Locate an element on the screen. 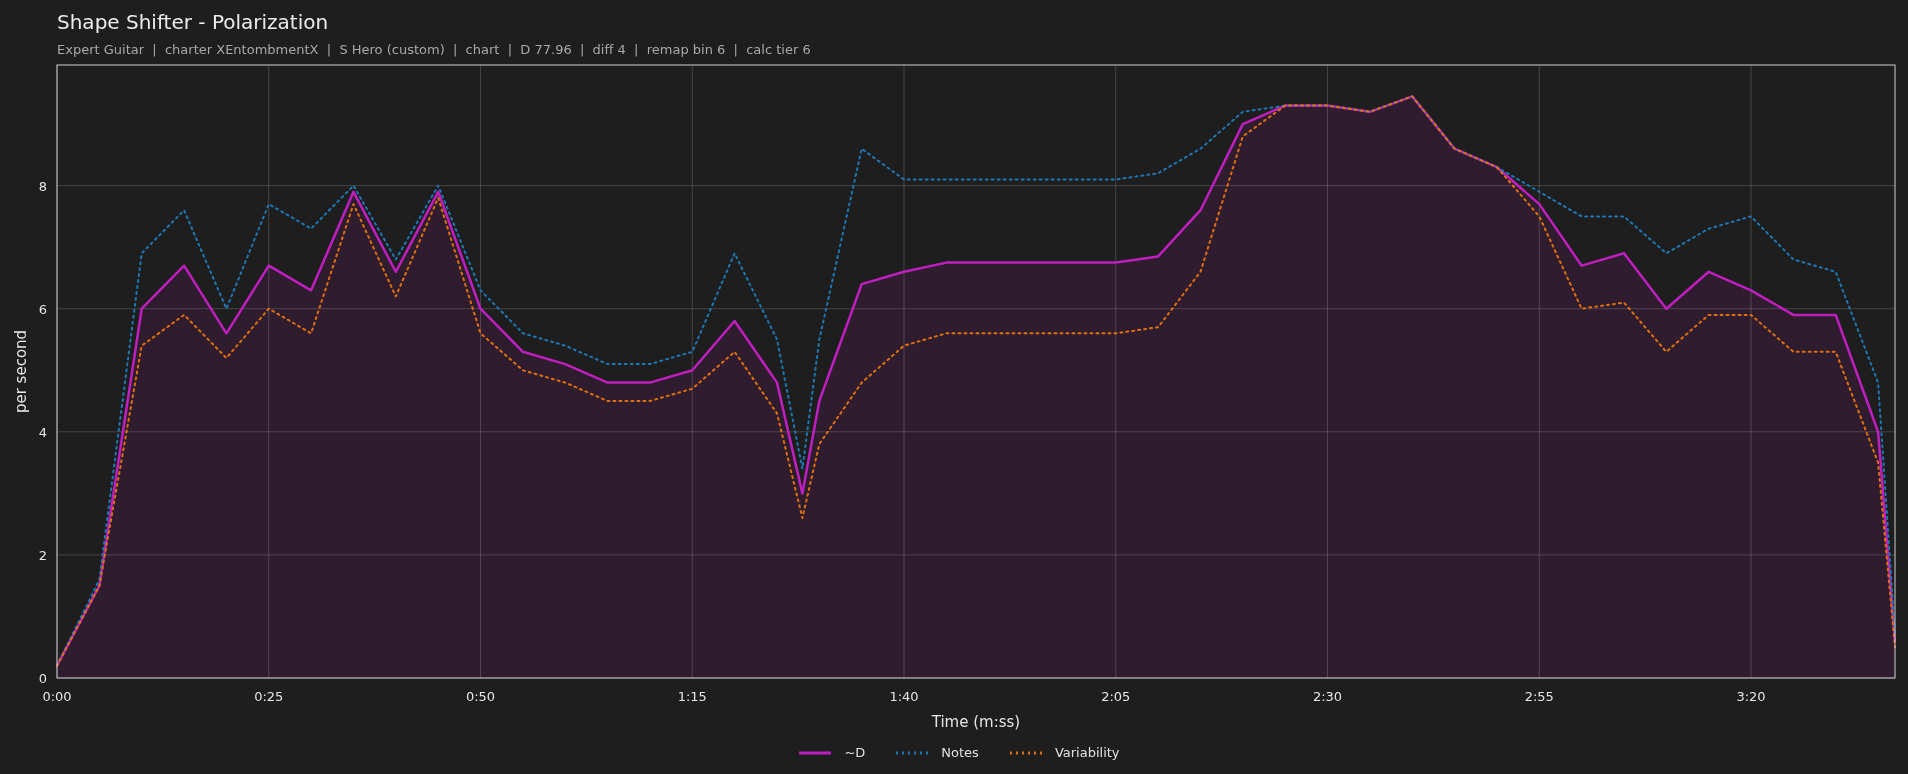 This screenshot has width=1908, height=774. chart-title: Shape Shifter - Polarization is located at coordinates (193, 22).